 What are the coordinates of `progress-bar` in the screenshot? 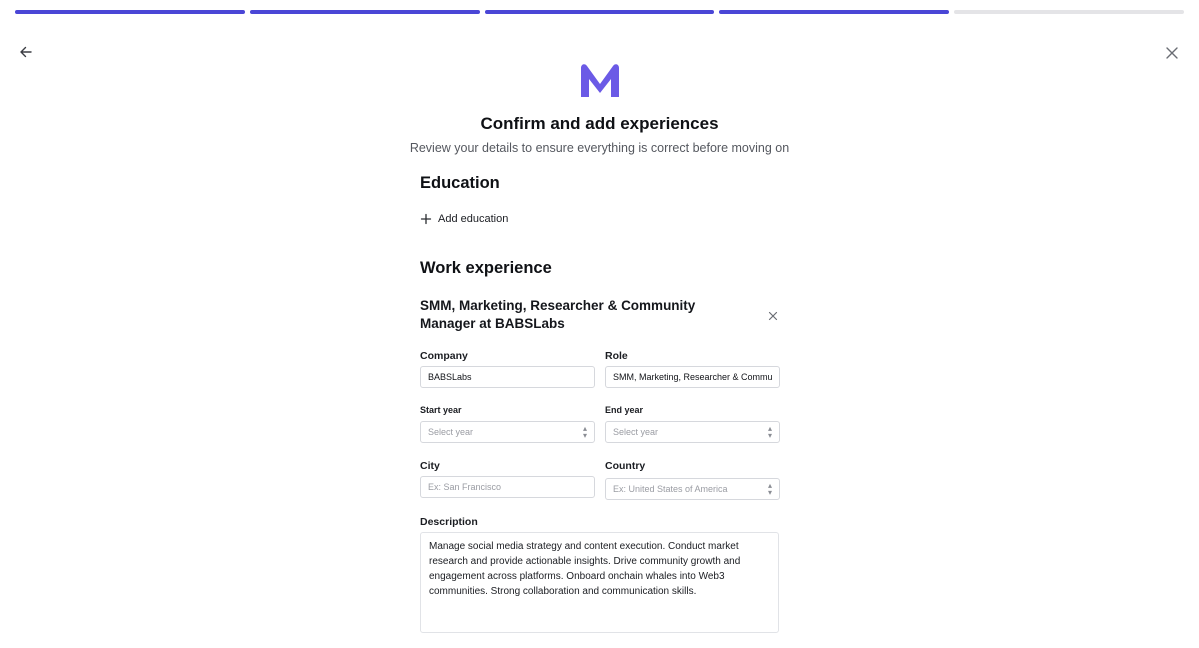 It's located at (599, 12).